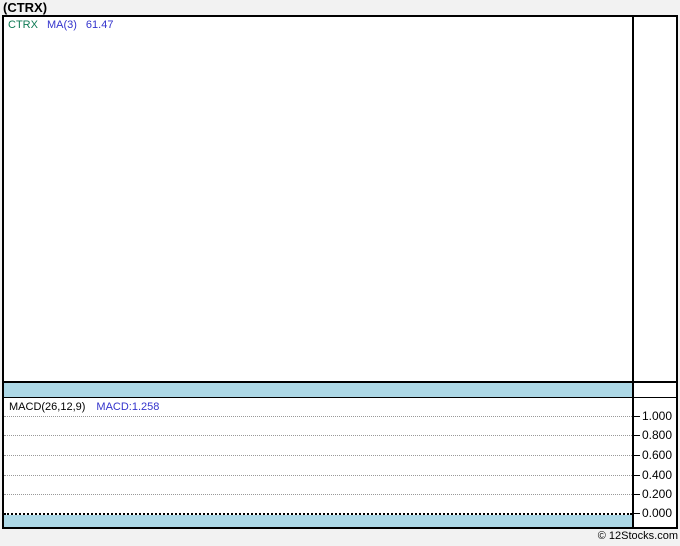 This screenshot has width=680, height=546. I want to click on y-axis-tick-label: 0.400, so click(657, 475).